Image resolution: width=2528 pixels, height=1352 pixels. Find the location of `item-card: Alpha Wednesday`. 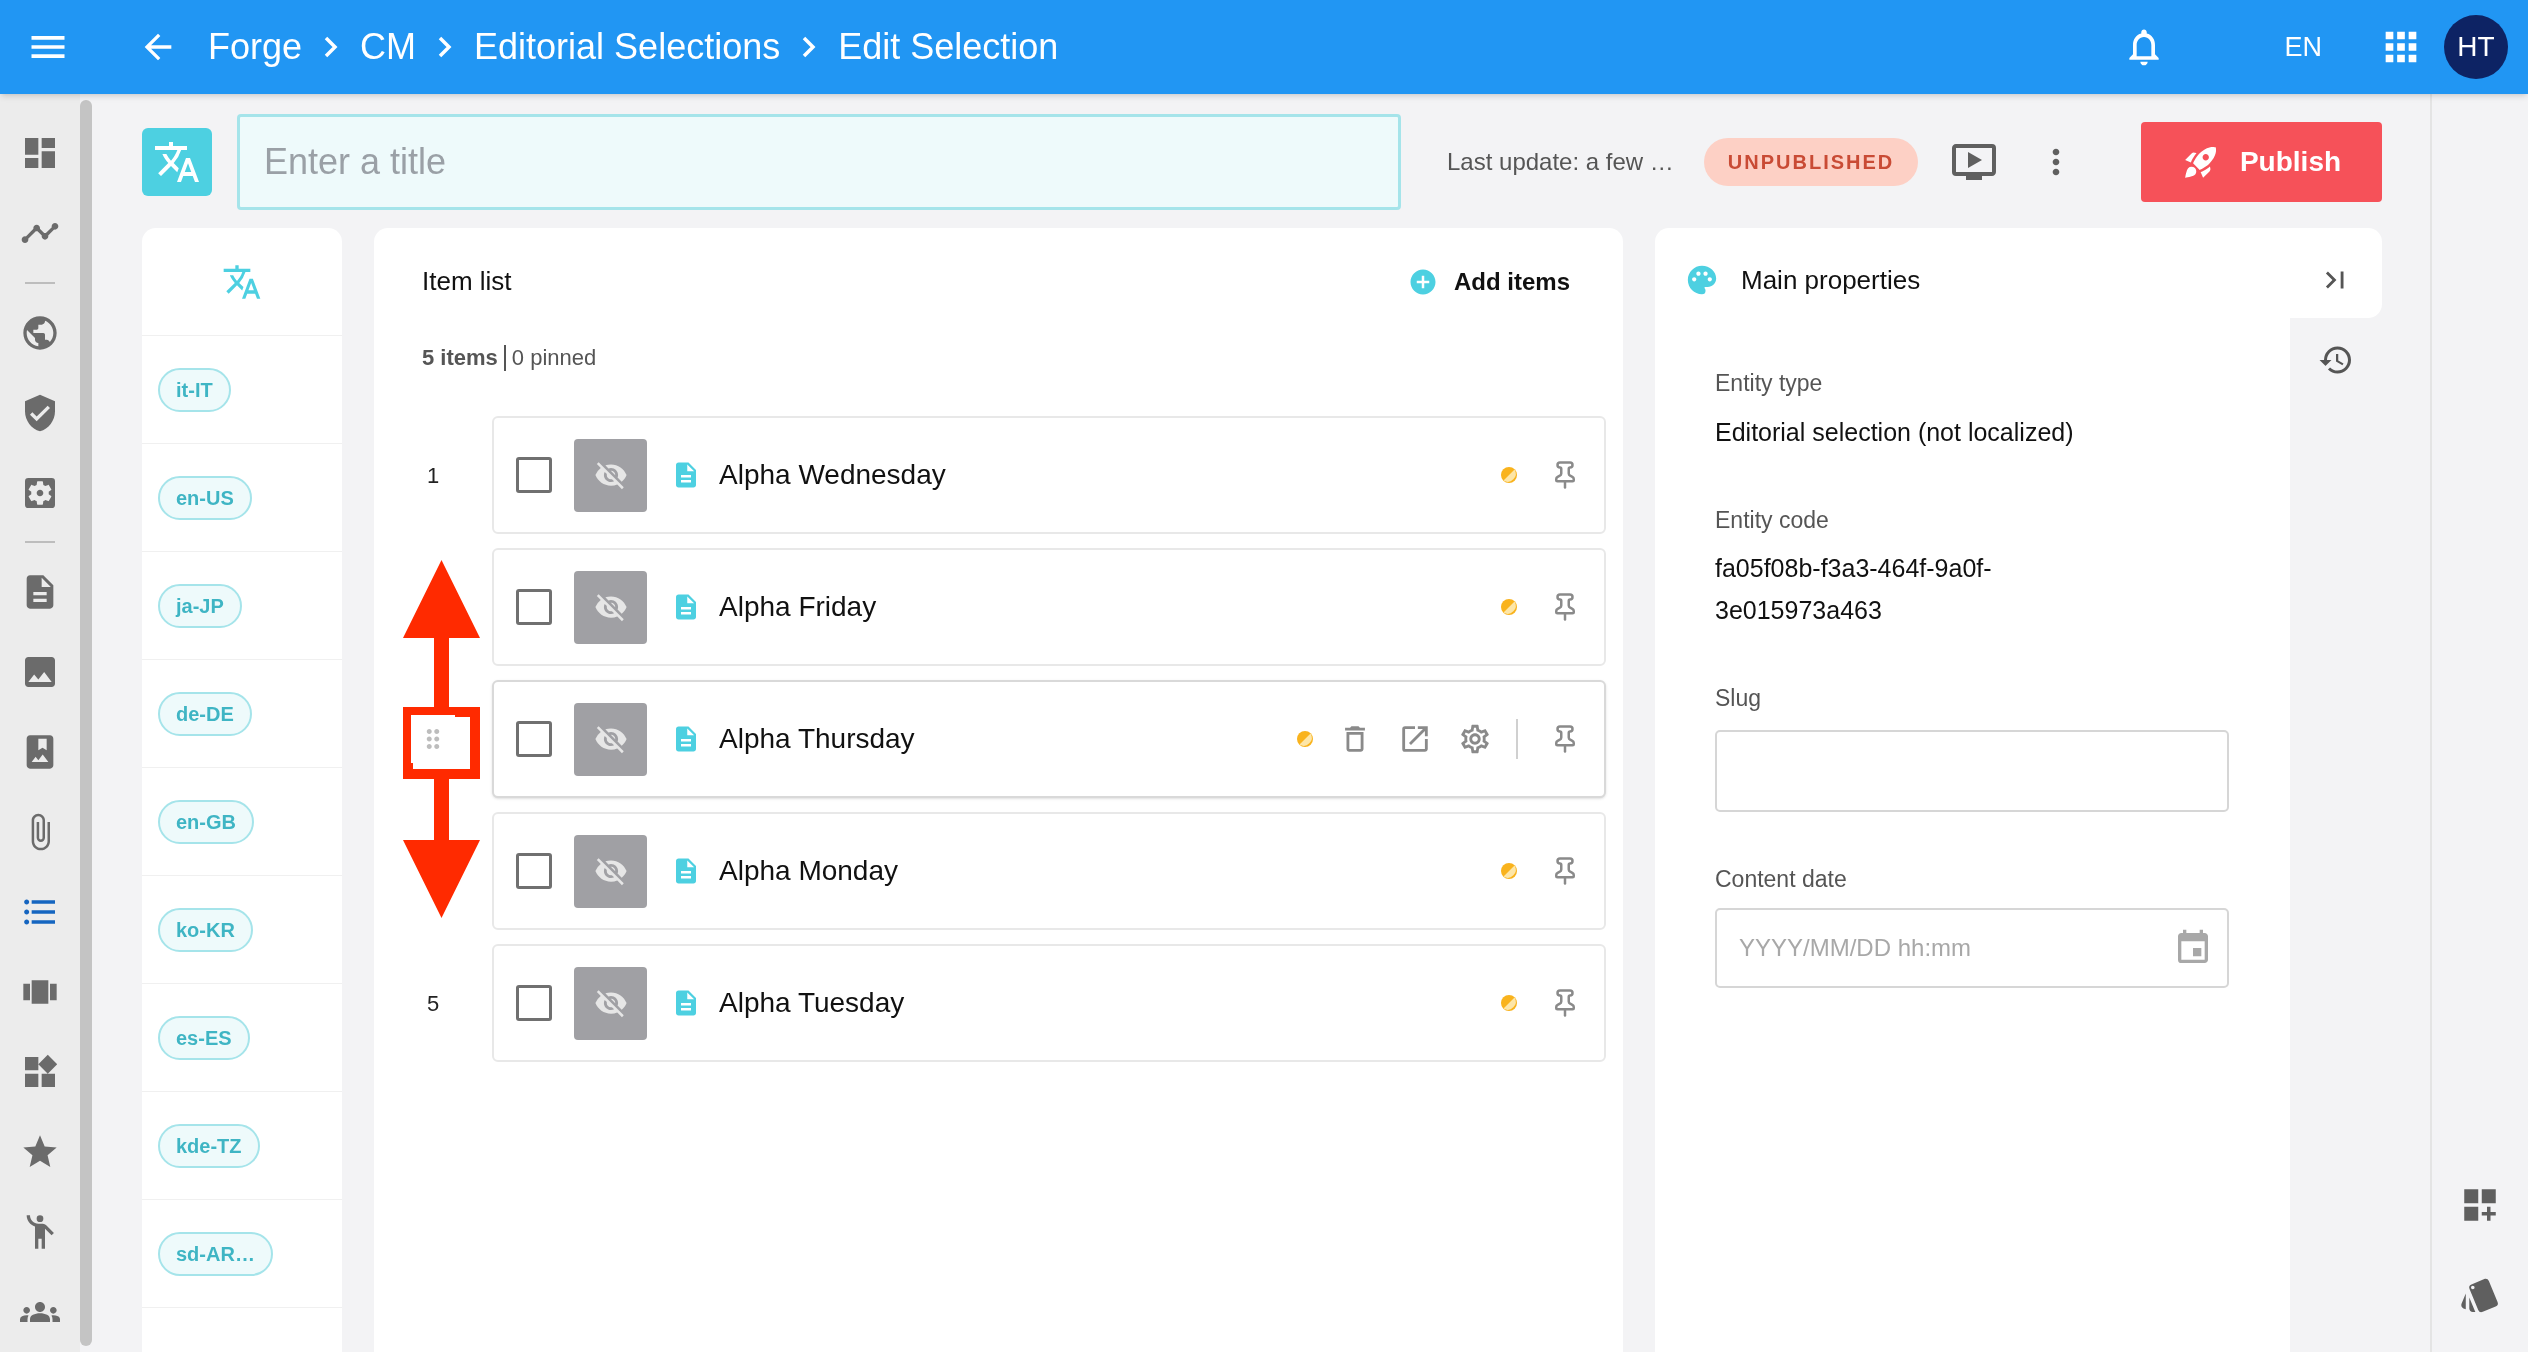

item-card: Alpha Wednesday is located at coordinates (1049, 475).